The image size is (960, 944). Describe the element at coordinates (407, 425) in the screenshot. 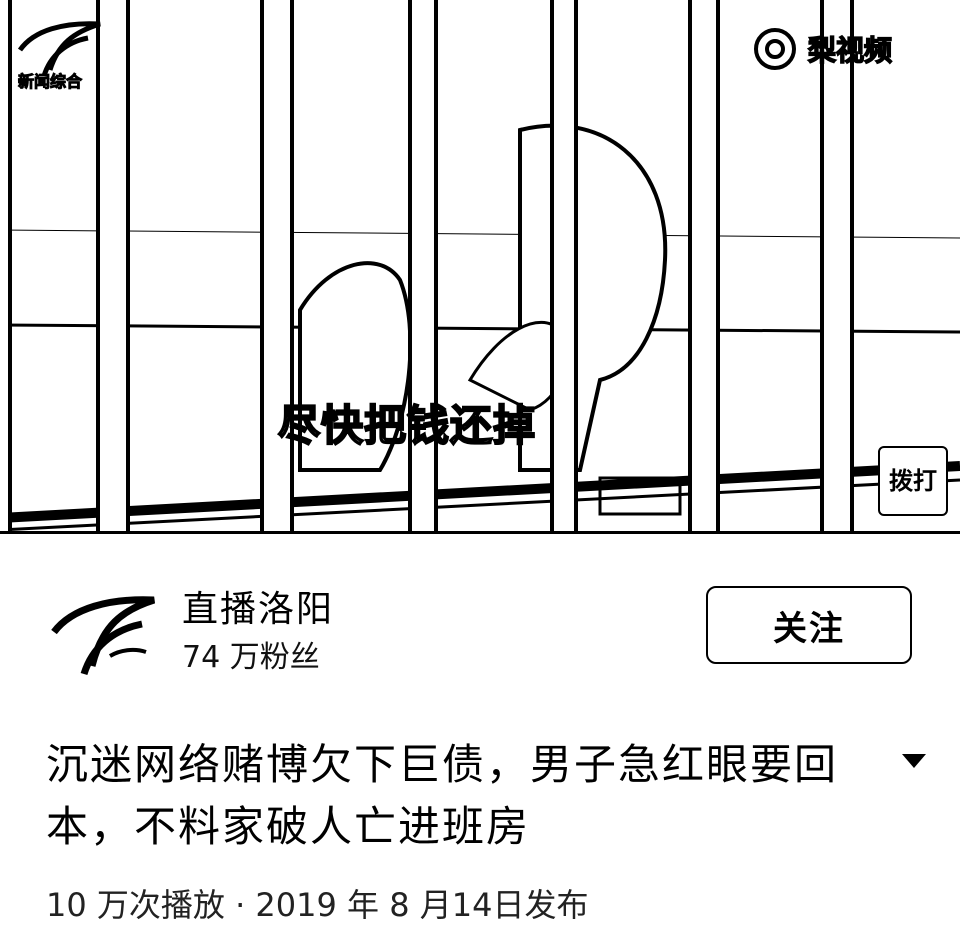

I see `video-subtitle: 尽快把钱还掉` at that location.